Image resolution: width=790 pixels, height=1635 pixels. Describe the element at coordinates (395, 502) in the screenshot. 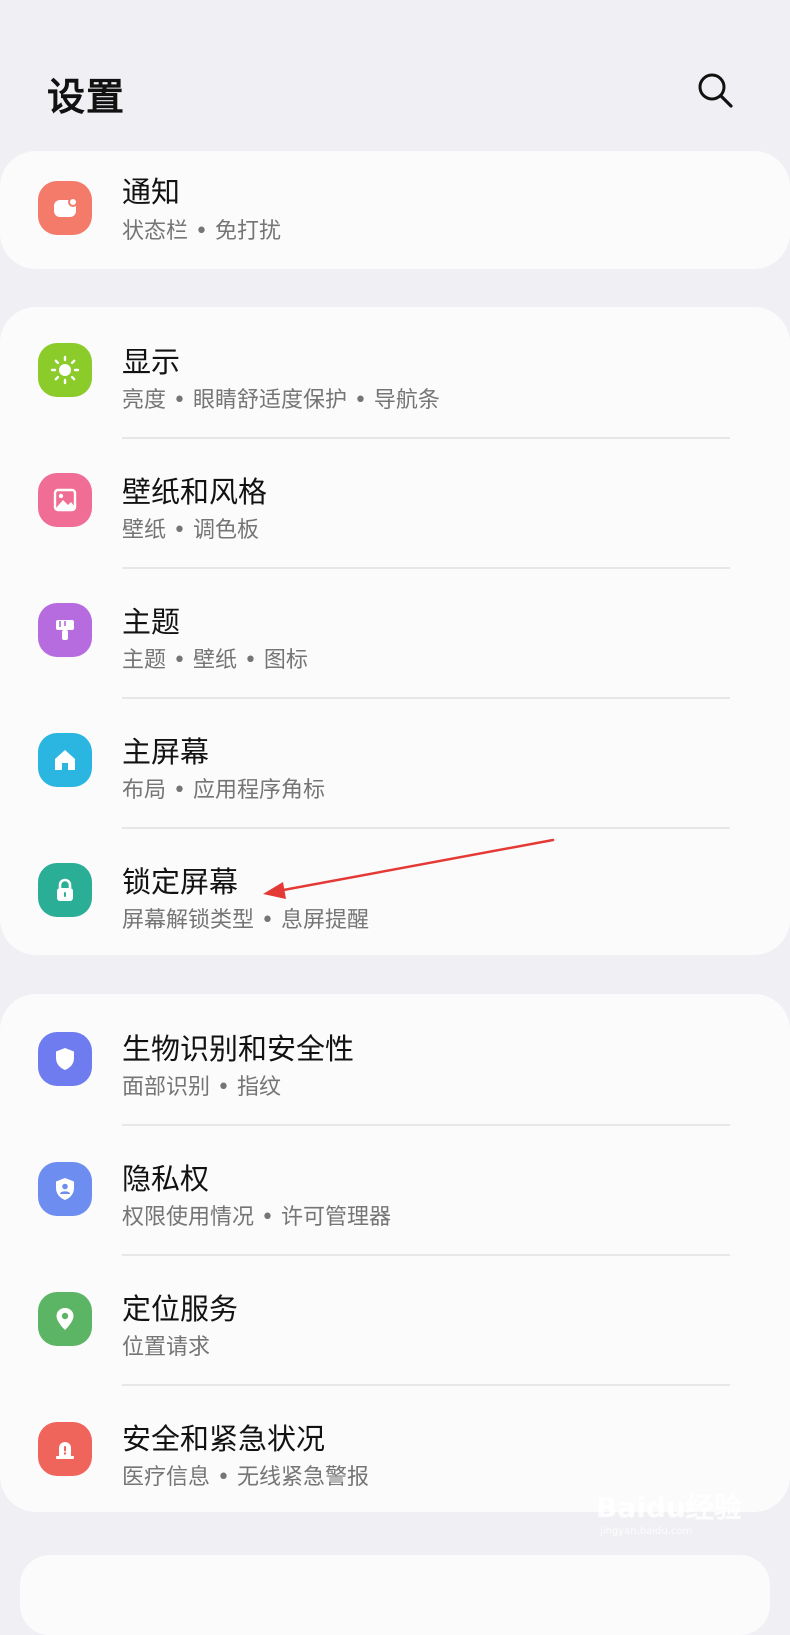

I see `settings-item-wallpaper: 壁纸和风格 壁纸 • 调色板` at that location.